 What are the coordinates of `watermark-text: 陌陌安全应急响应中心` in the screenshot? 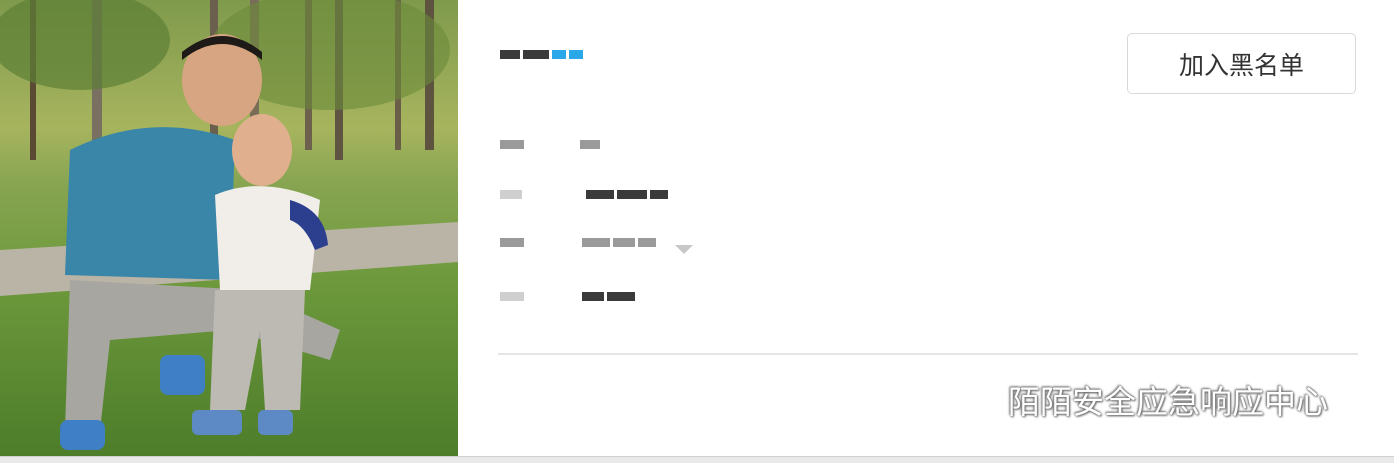 It's located at (1168, 402).